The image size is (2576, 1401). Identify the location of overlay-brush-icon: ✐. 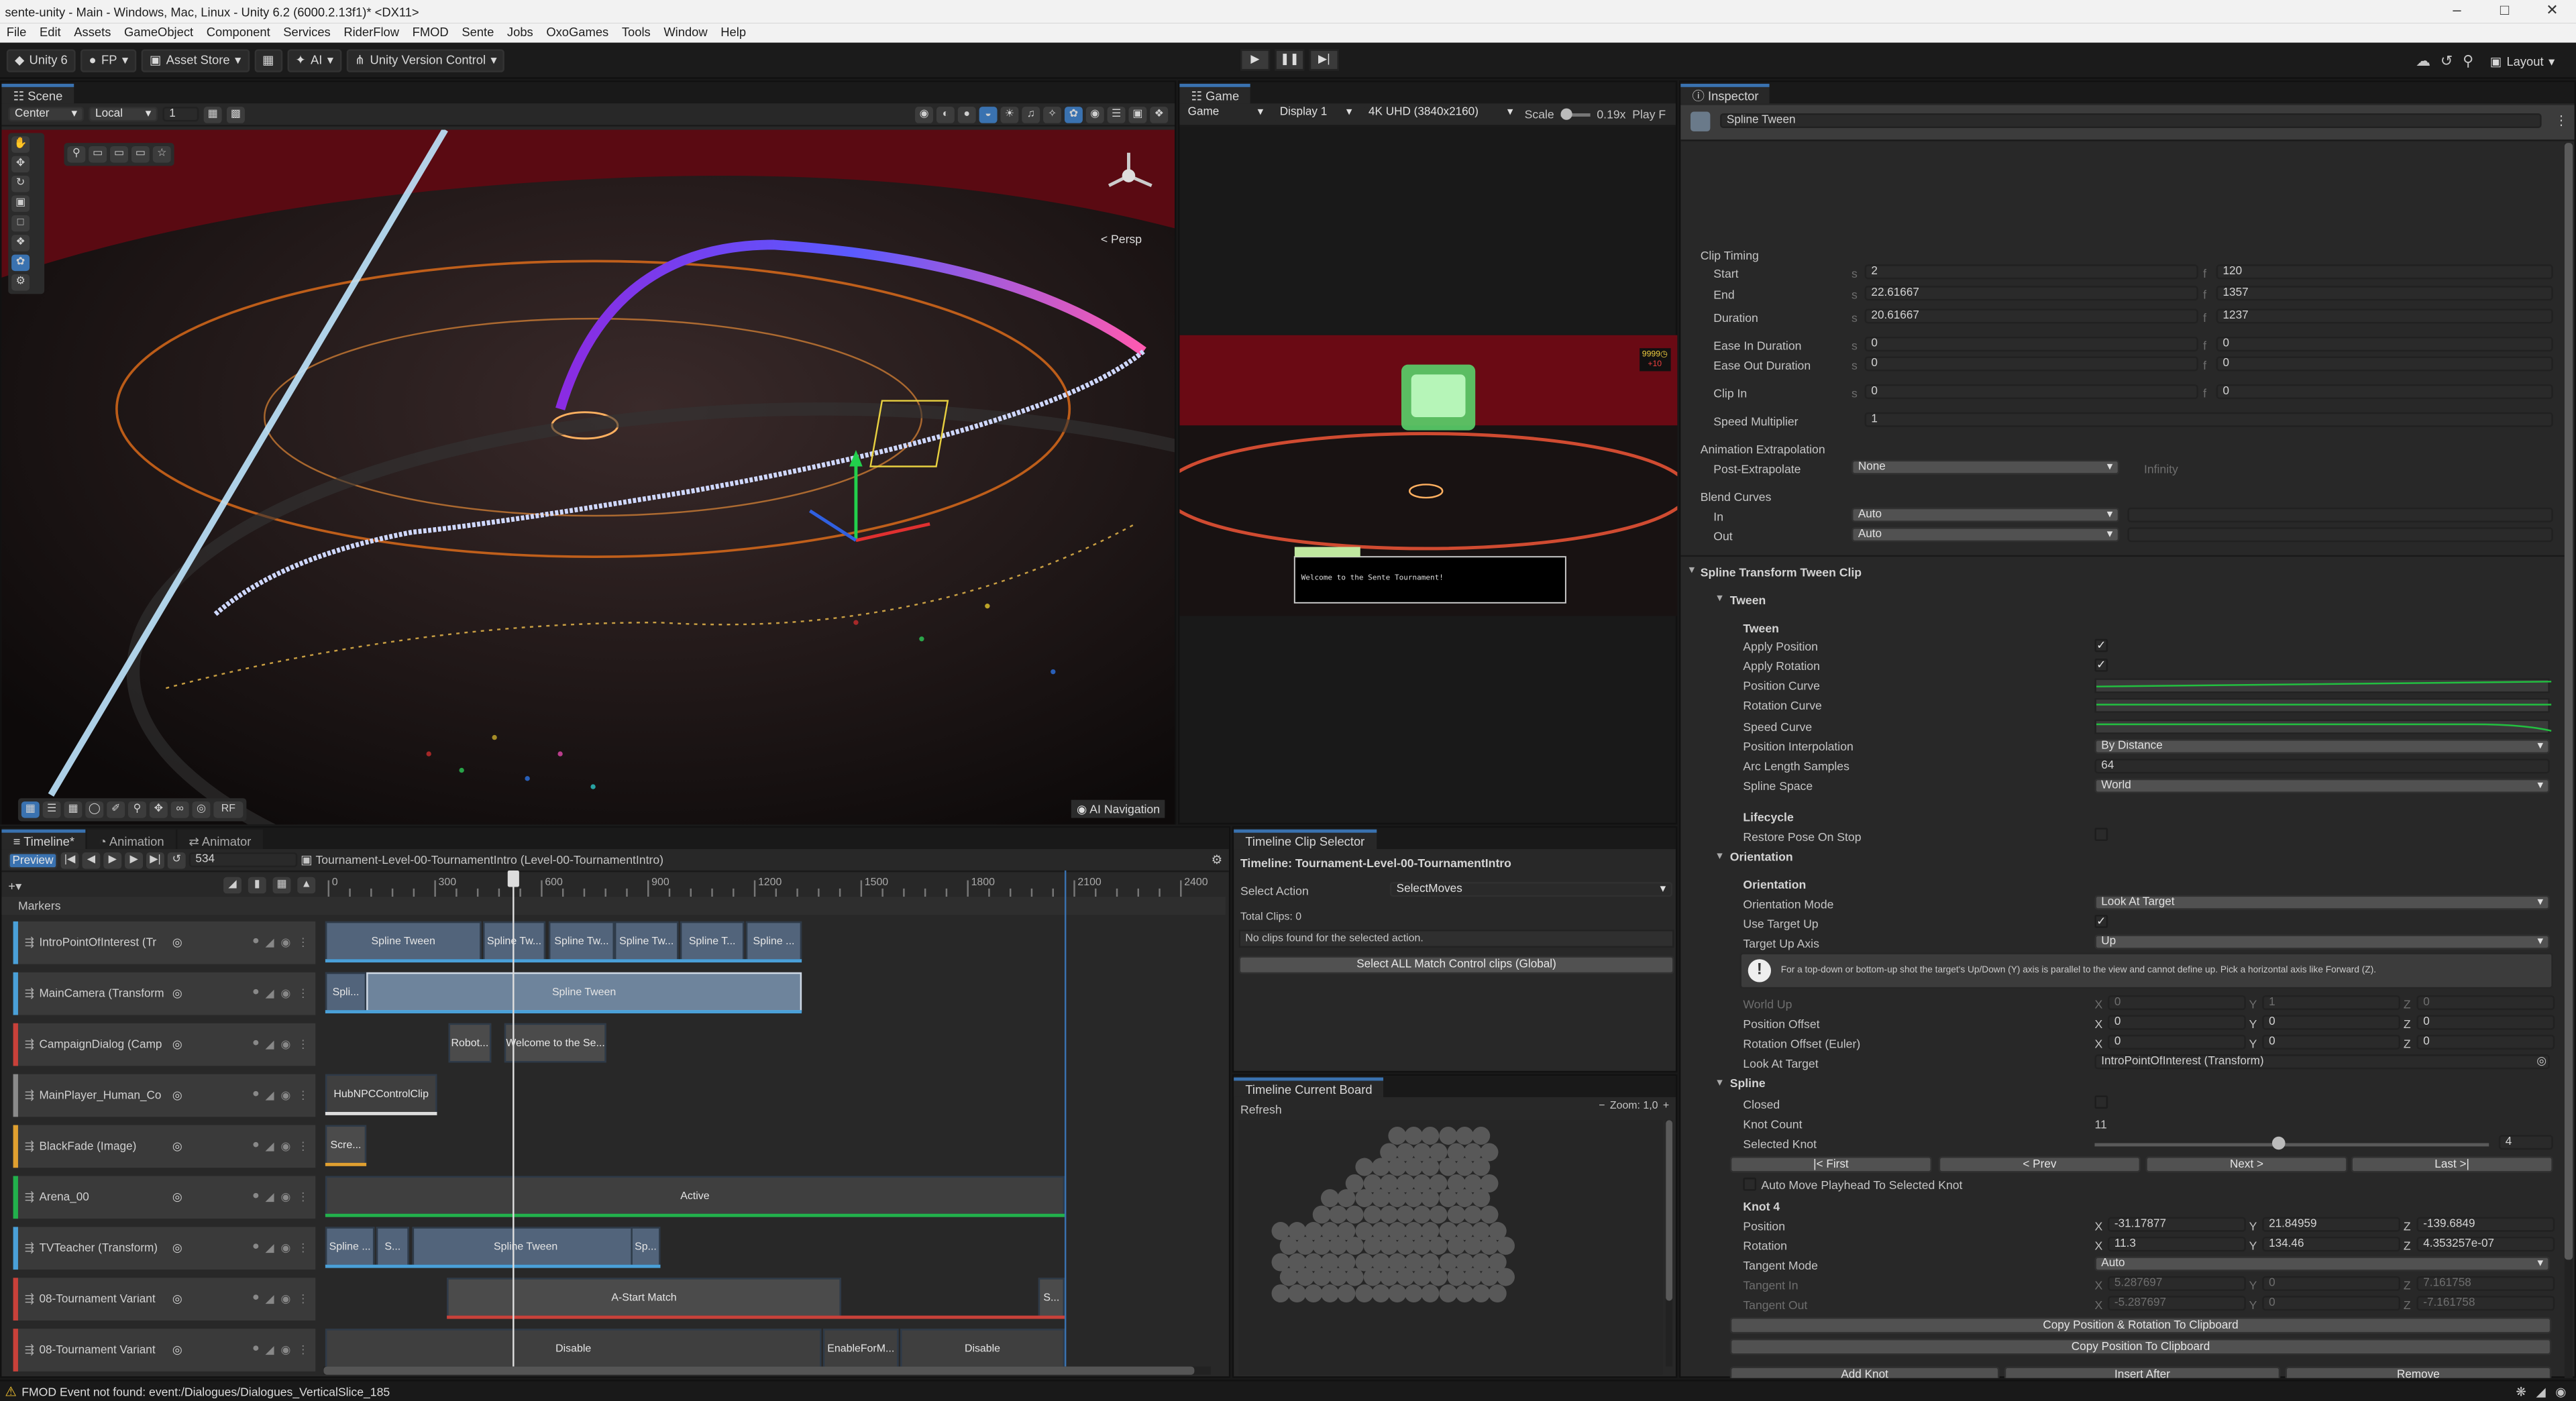
(116, 809).